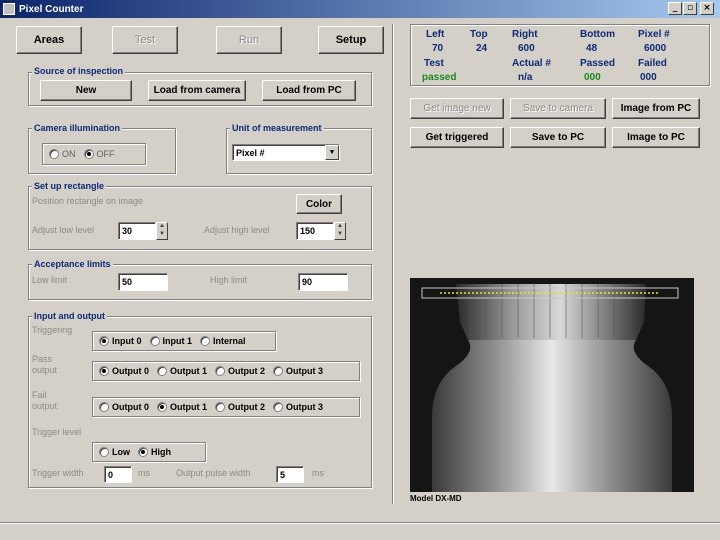 This screenshot has width=720, height=540. I want to click on pass-output1-radio: Output 1, so click(182, 371).